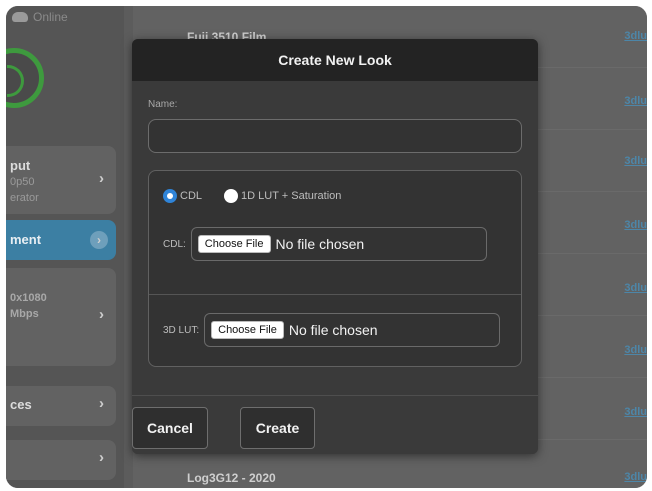 Image resolution: width=652 pixels, height=491 pixels. I want to click on sidebar-item-devices: ces ›, so click(61, 406).